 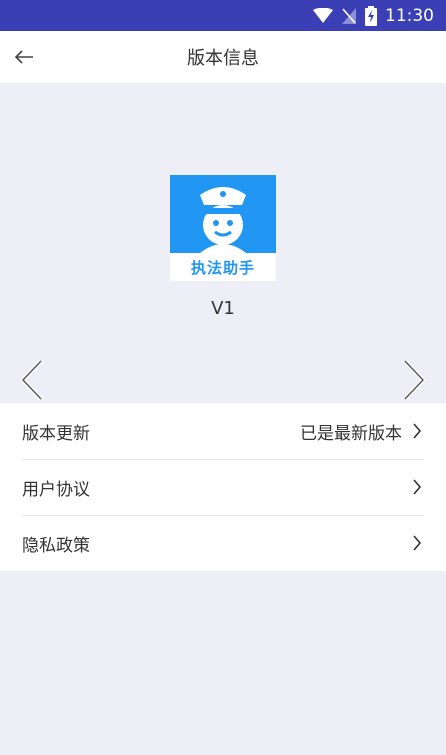 What do you see at coordinates (222, 267) in the screenshot?
I see `logo-text: 执法助手` at bounding box center [222, 267].